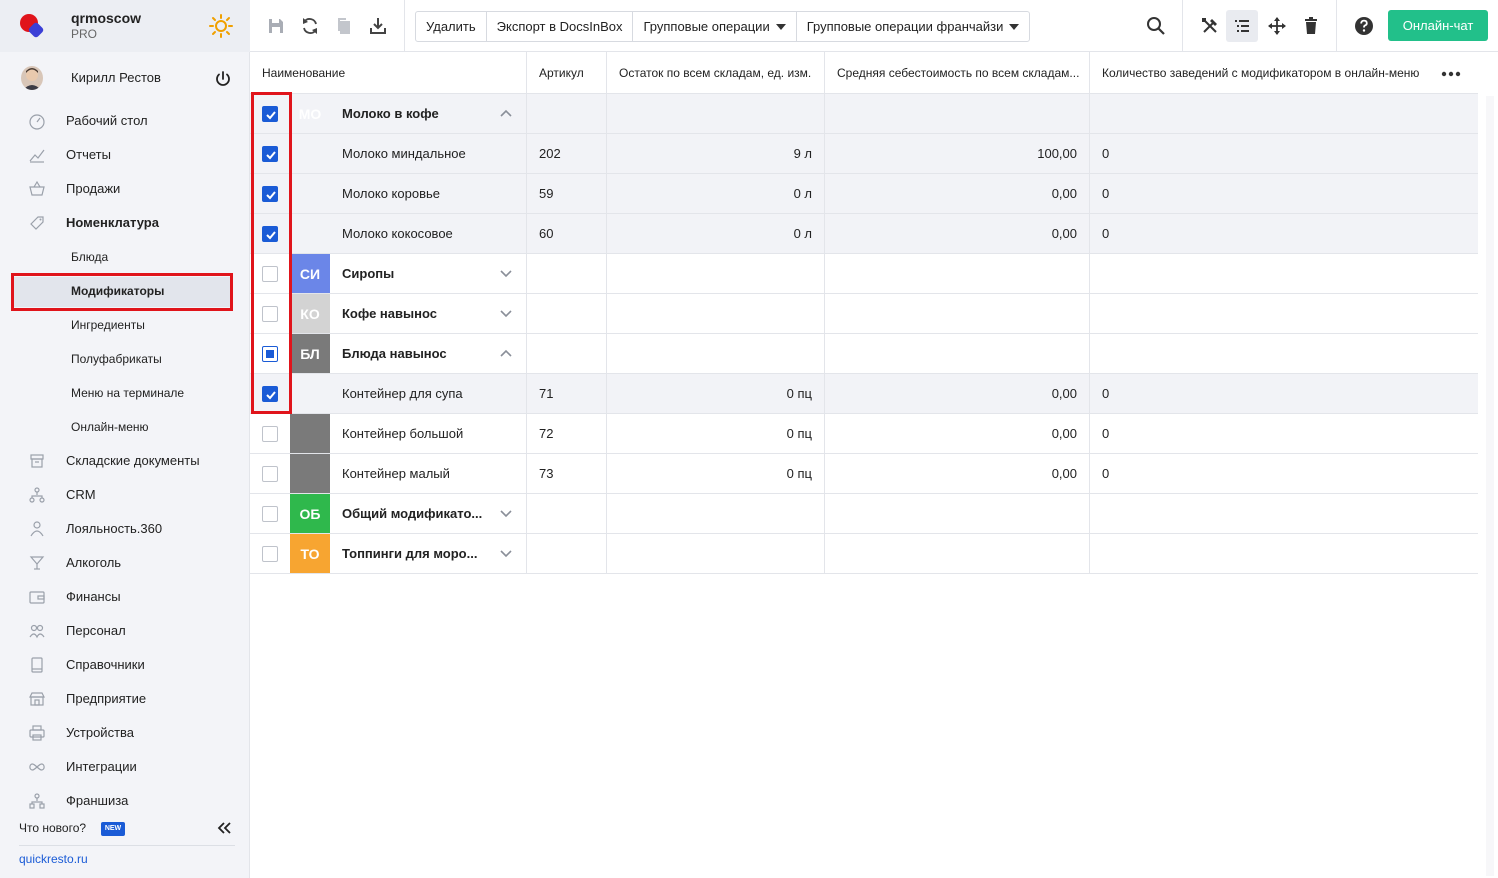  I want to click on nav-item-dashboard: Рабочий стол, so click(125, 121).